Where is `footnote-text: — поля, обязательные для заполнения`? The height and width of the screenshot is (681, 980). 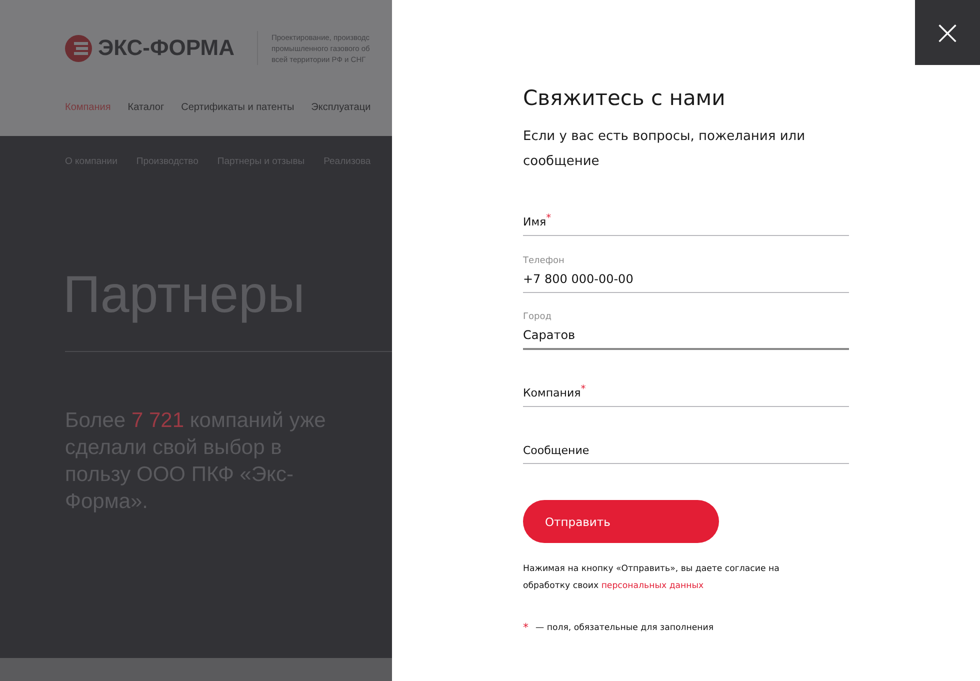 footnote-text: — поля, обязательные для заполнения is located at coordinates (625, 627).